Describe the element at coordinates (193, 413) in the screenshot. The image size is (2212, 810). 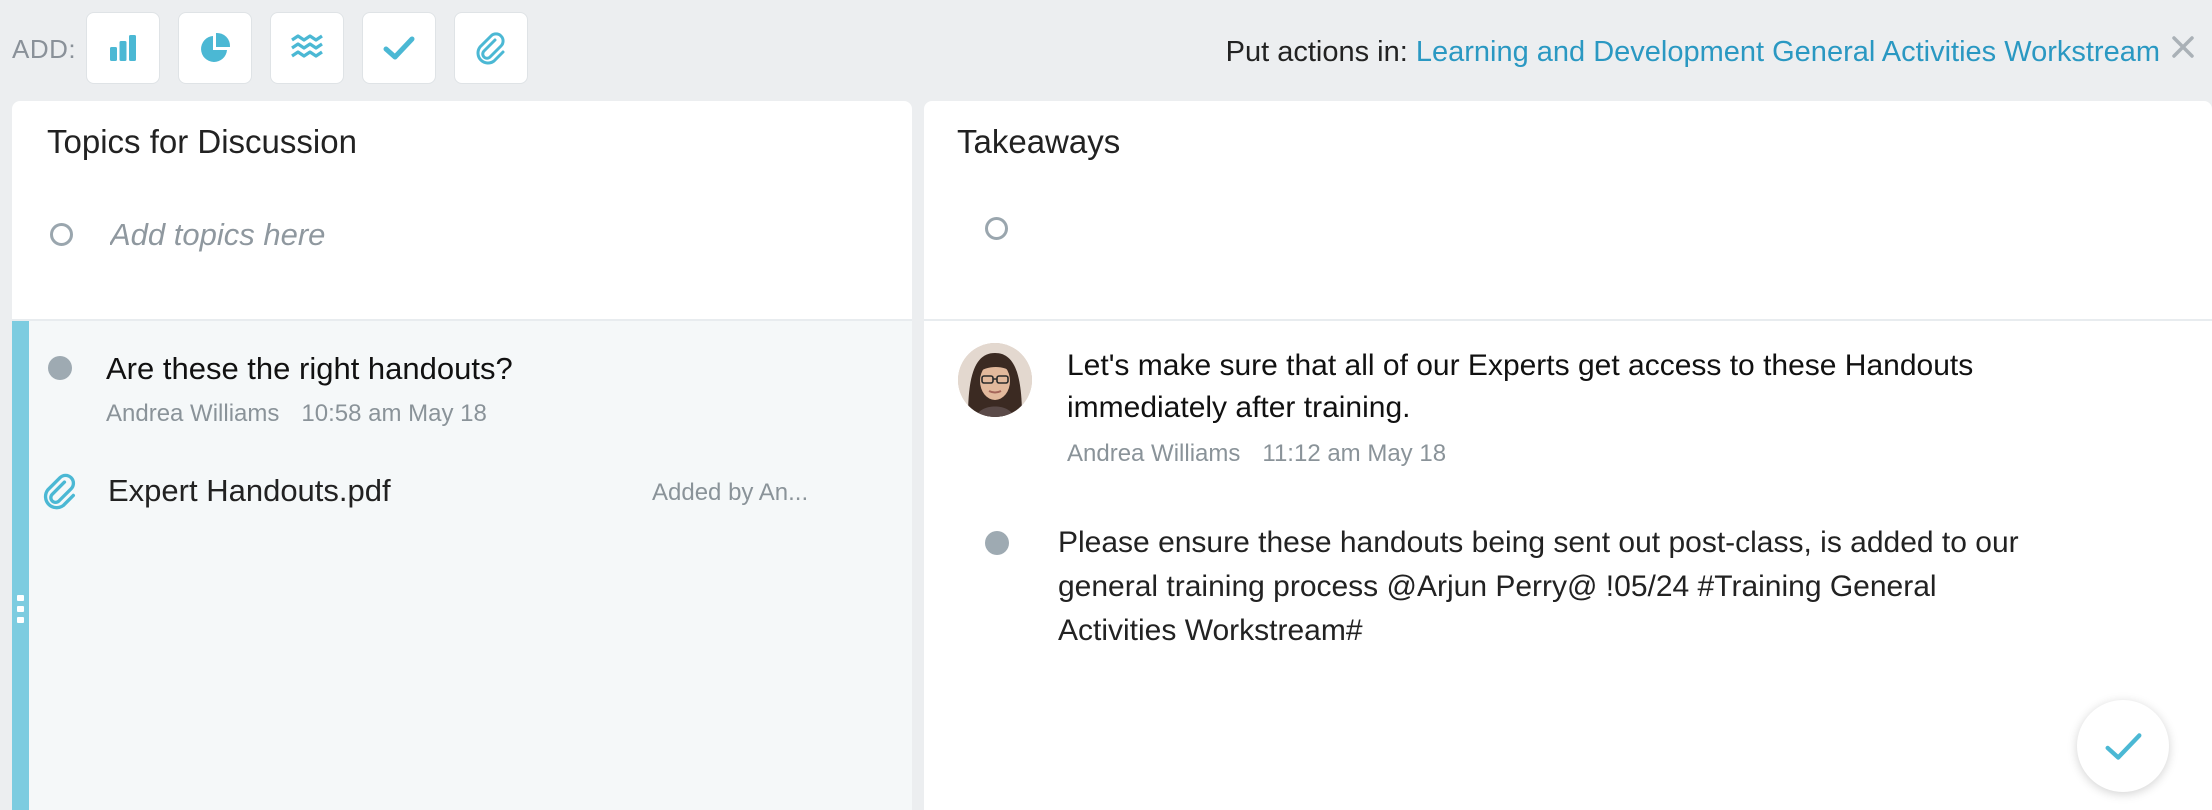
I see `topic-author: Andrea Williams` at that location.